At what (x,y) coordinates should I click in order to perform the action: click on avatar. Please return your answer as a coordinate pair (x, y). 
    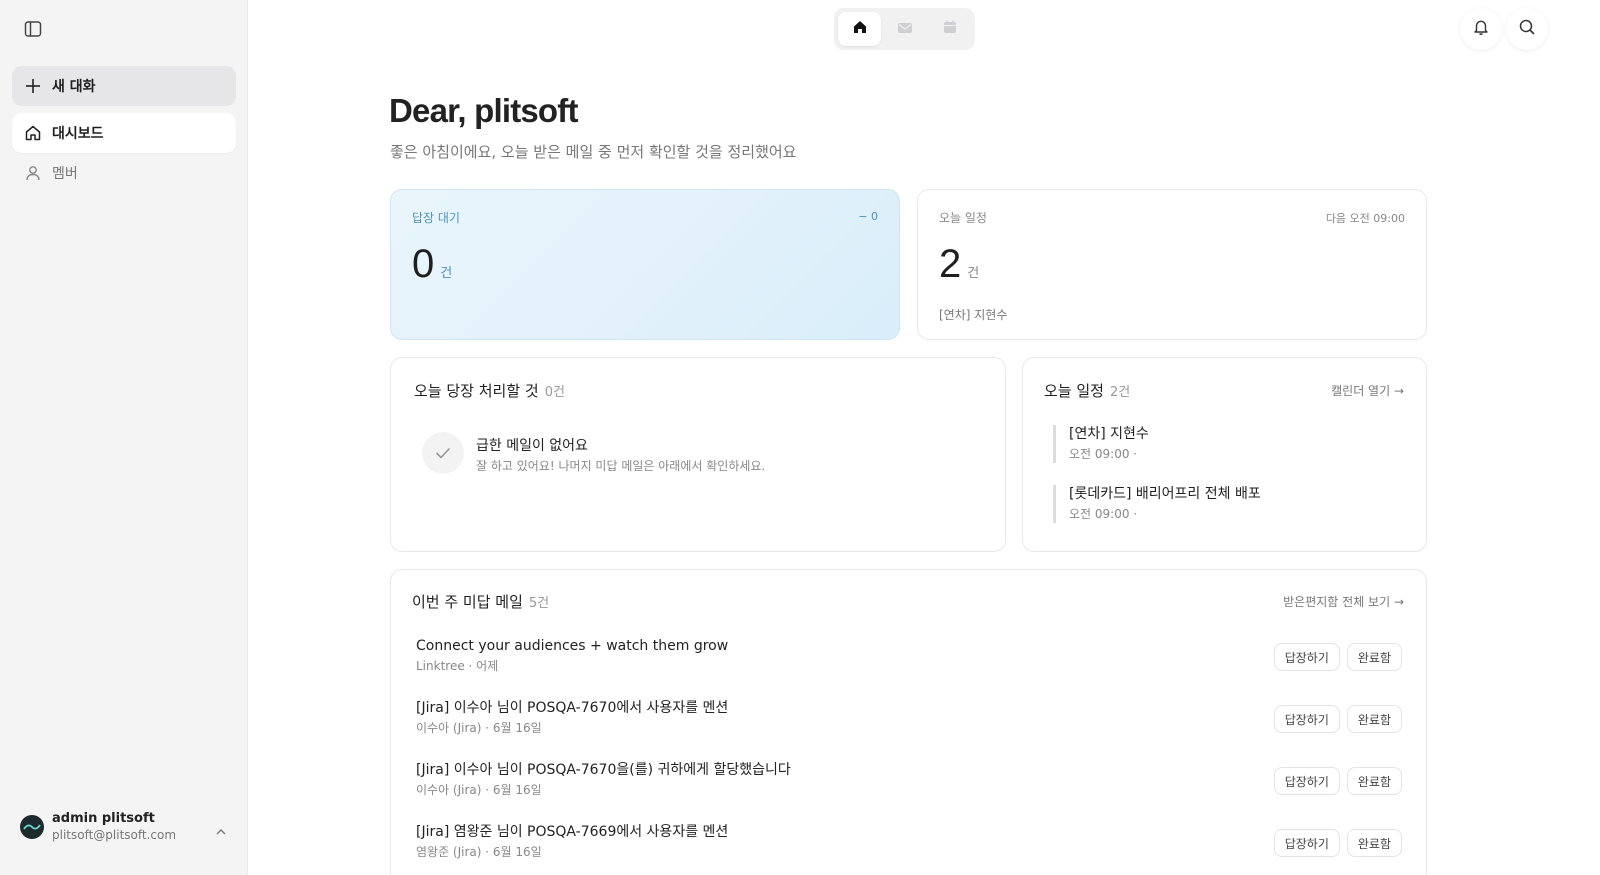
    Looking at the image, I should click on (32, 827).